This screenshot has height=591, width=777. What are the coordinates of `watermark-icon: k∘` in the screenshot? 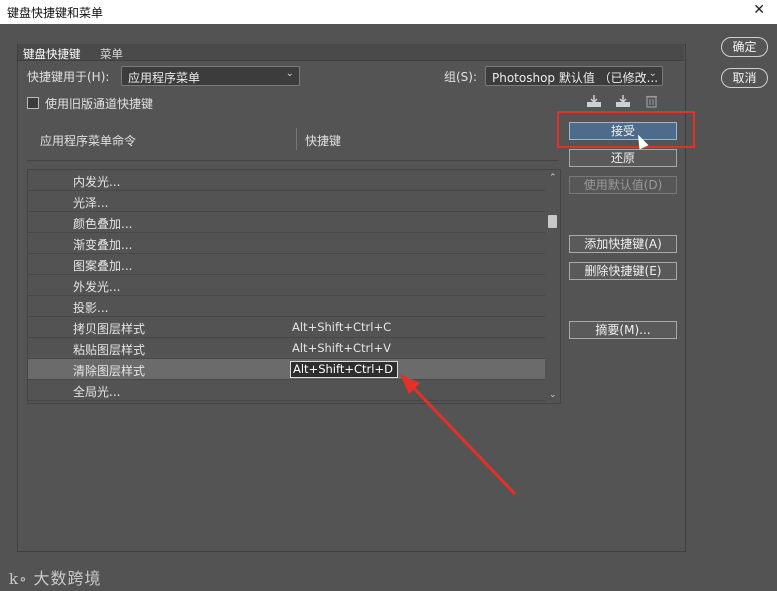 It's located at (18, 579).